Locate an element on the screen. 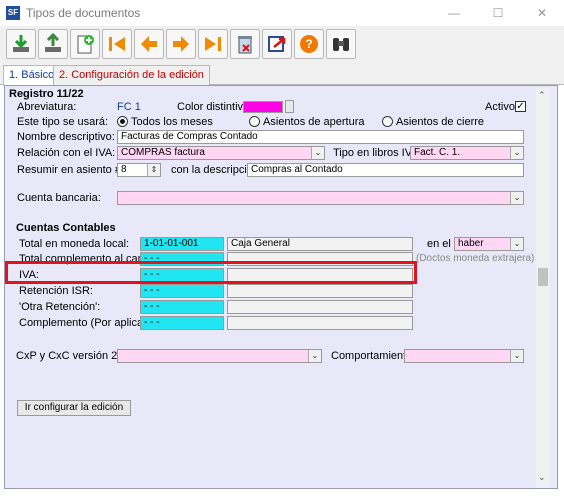 The width and height of the screenshot is (564, 500). first-record-icon is located at coordinates (117, 44).